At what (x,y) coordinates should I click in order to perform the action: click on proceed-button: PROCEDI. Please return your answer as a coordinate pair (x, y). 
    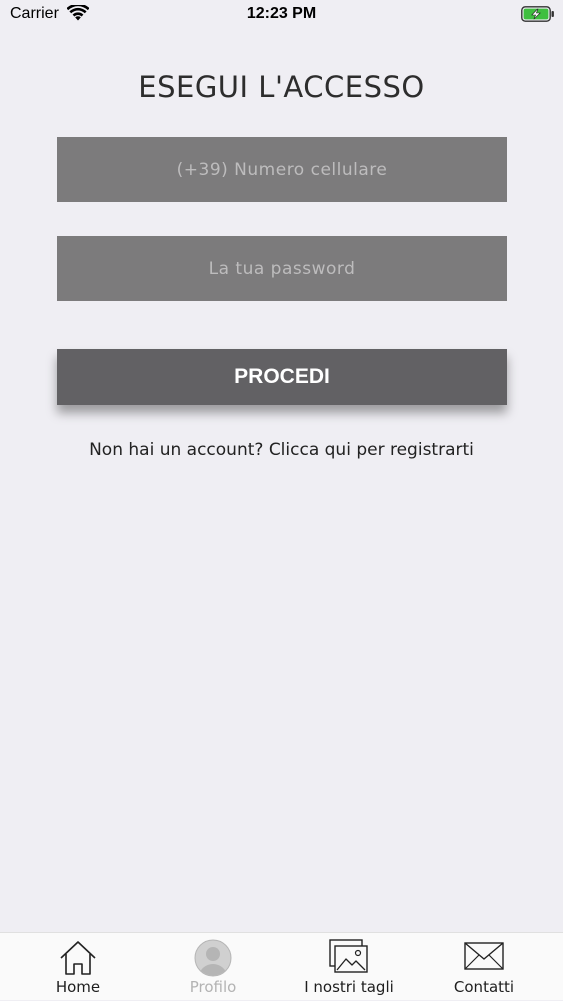
    Looking at the image, I should click on (282, 377).